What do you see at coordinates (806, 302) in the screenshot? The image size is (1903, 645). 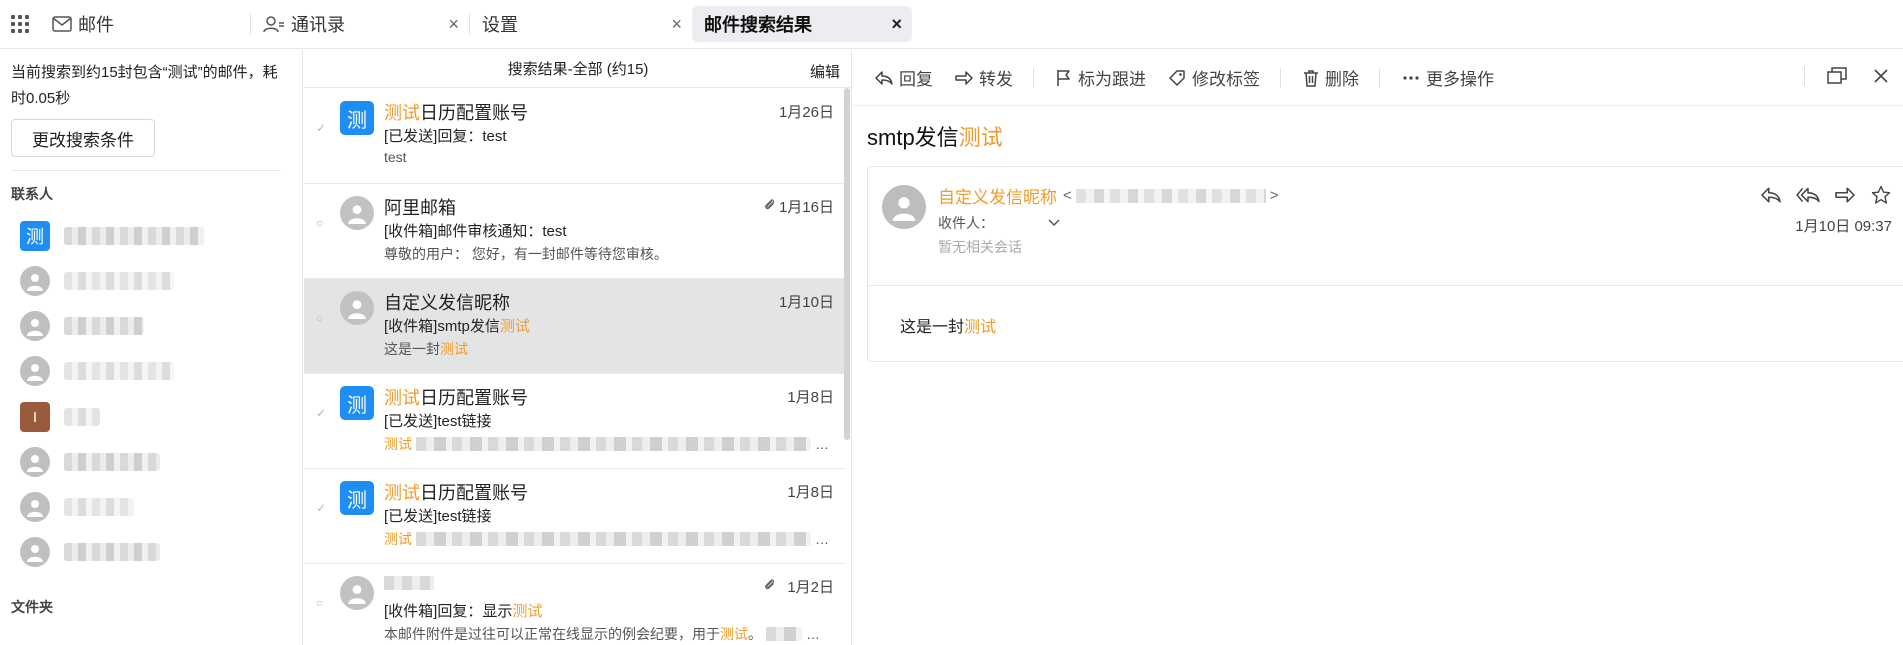 I see `mail-date: 1月10日` at bounding box center [806, 302].